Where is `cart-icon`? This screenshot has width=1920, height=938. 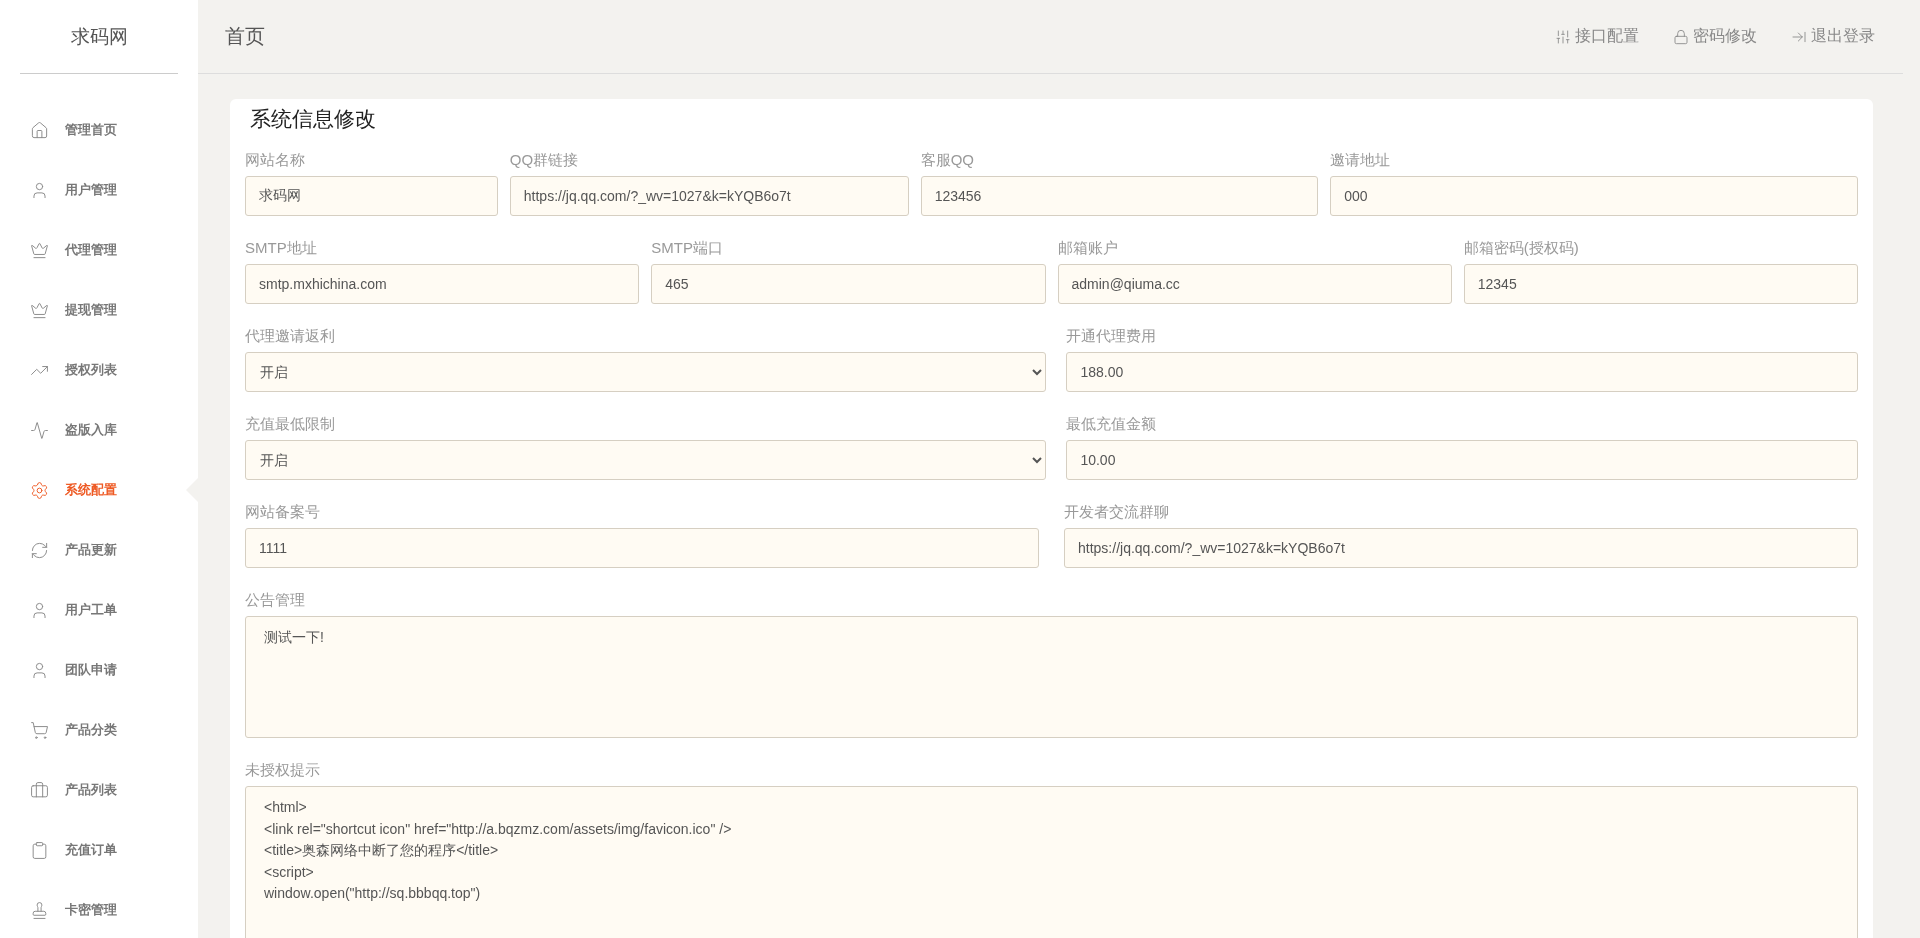 cart-icon is located at coordinates (39, 730).